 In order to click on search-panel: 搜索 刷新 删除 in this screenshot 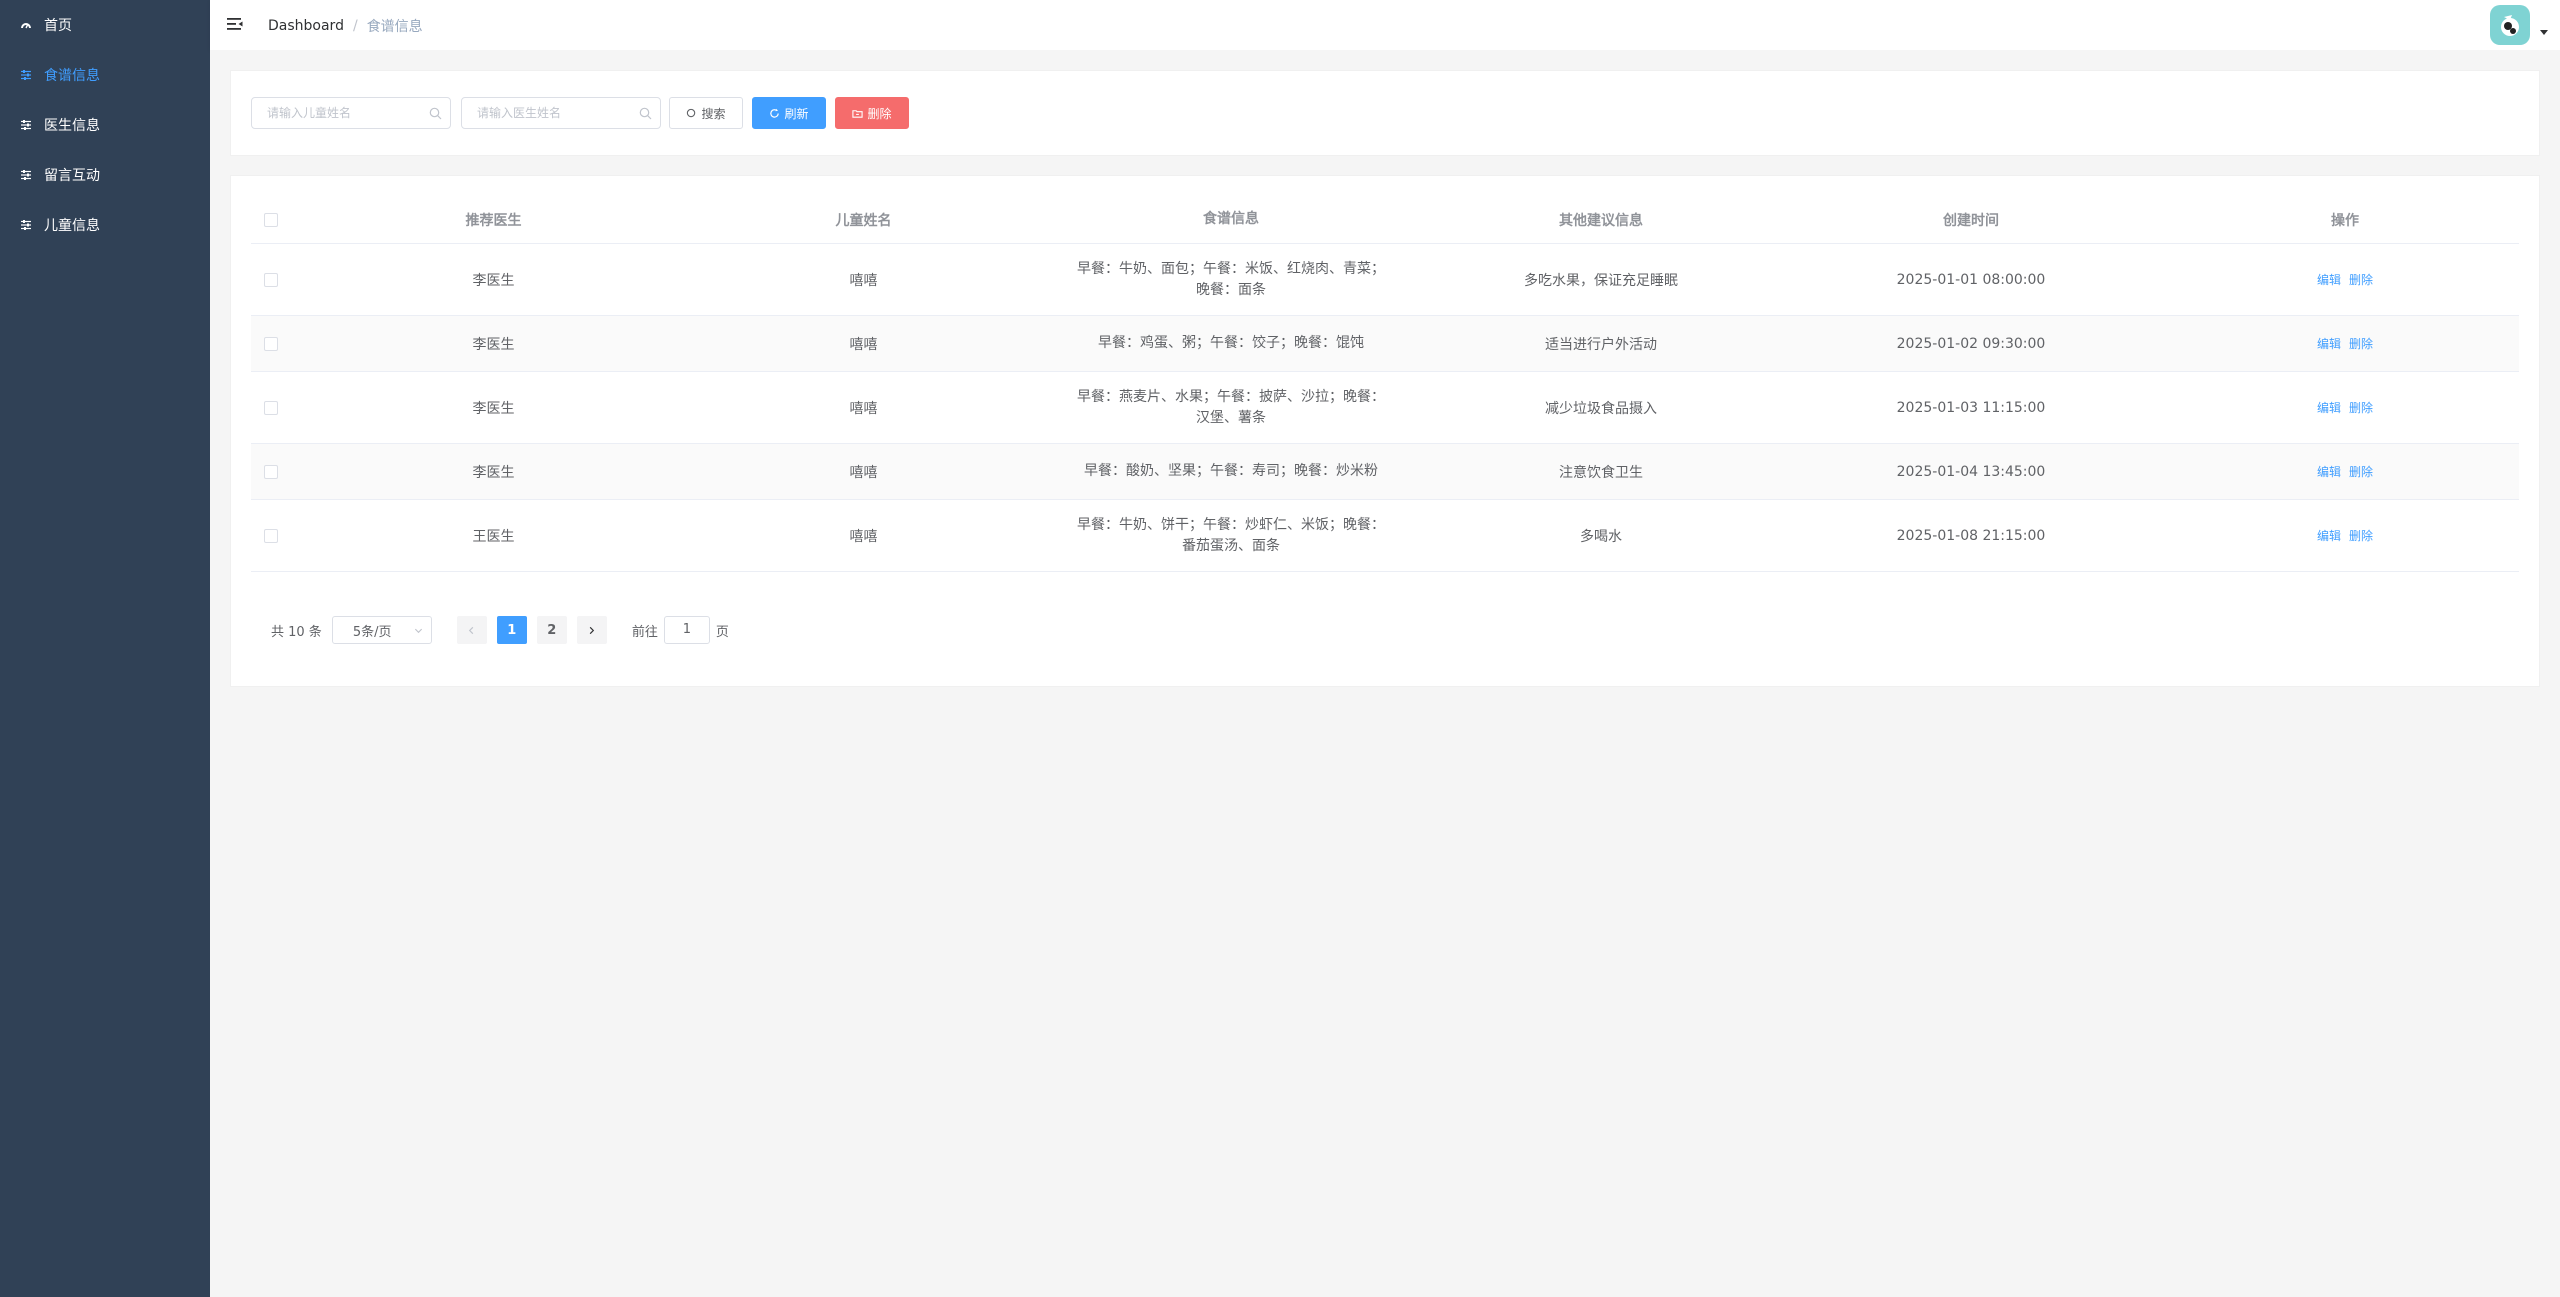, I will do `click(1385, 113)`.